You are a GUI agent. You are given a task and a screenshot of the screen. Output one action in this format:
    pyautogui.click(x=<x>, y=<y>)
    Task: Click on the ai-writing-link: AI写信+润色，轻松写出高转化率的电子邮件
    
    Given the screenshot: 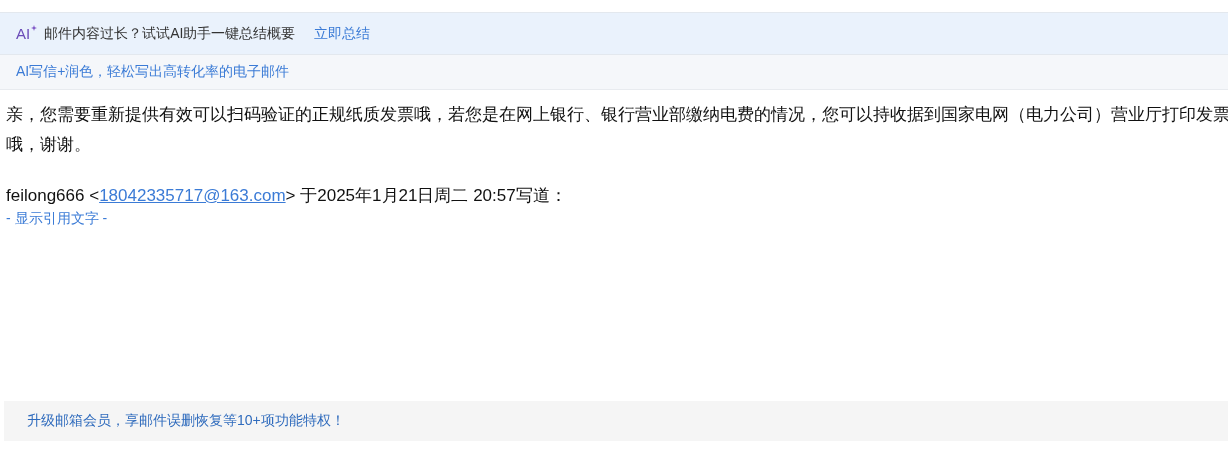 What is the action you would take?
    pyautogui.click(x=153, y=72)
    